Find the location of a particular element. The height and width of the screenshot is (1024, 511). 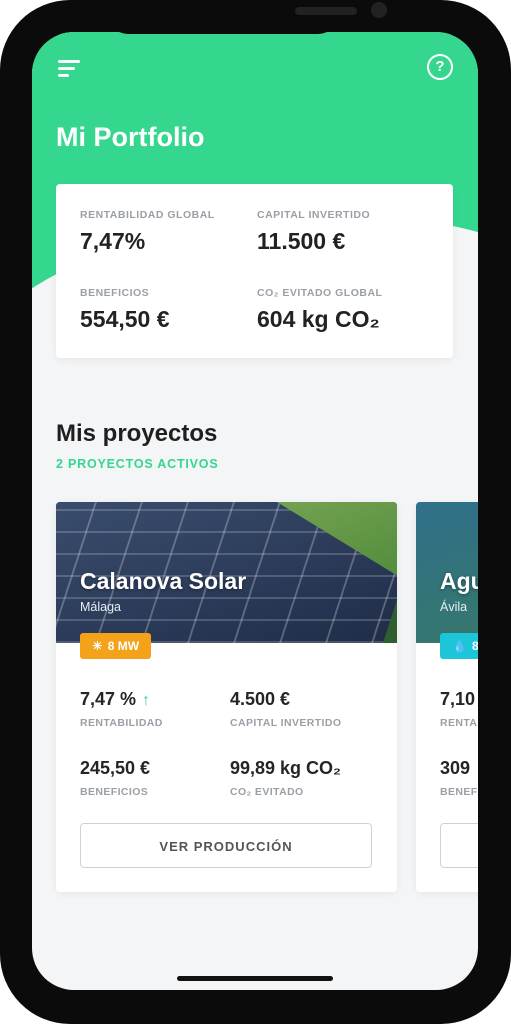

page-title: Mi Portfolio is located at coordinates (130, 137).